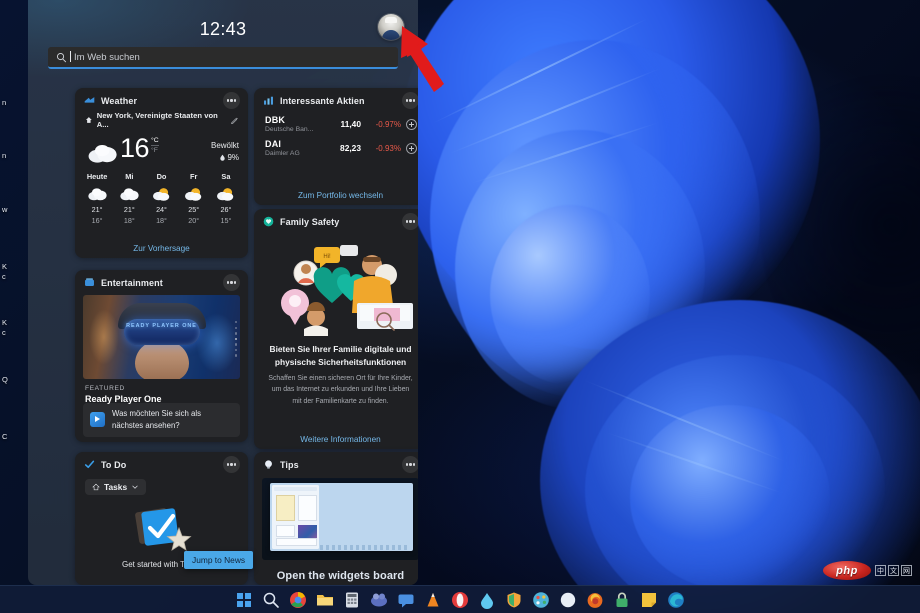 The width and height of the screenshot is (920, 613). What do you see at coordinates (97, 176) in the screenshot?
I see `forecast-day-name: Heute` at bounding box center [97, 176].